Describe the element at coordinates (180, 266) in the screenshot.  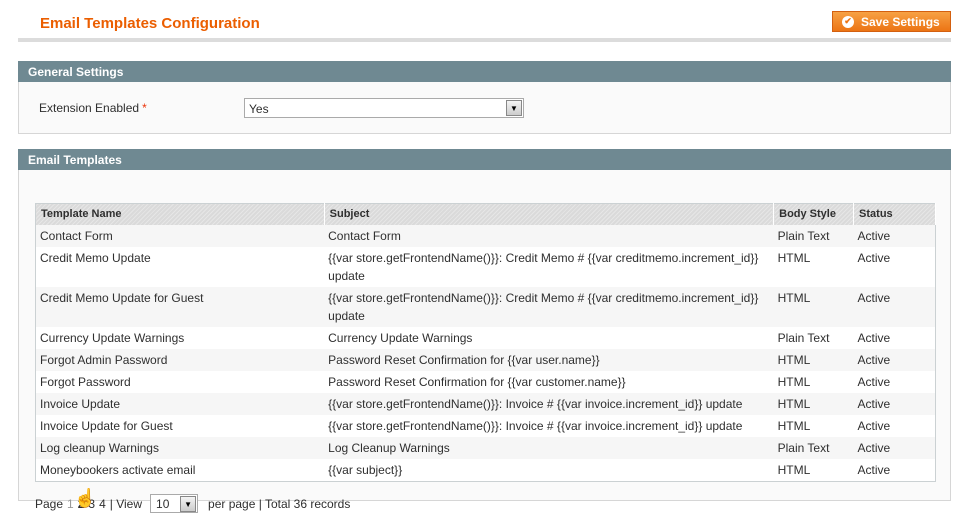
I see `template-name-cell: Credit Memo Update` at that location.